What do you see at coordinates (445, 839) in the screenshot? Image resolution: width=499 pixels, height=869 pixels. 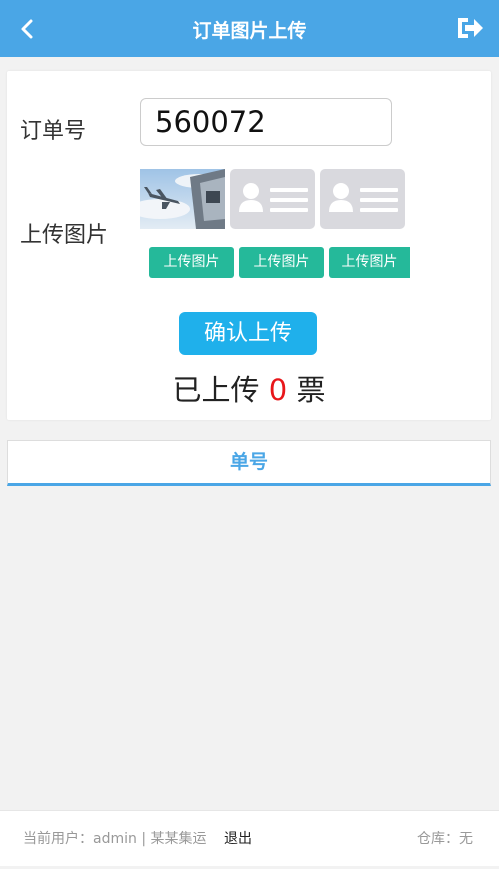 I see `warehouse-text: 仓库：无` at bounding box center [445, 839].